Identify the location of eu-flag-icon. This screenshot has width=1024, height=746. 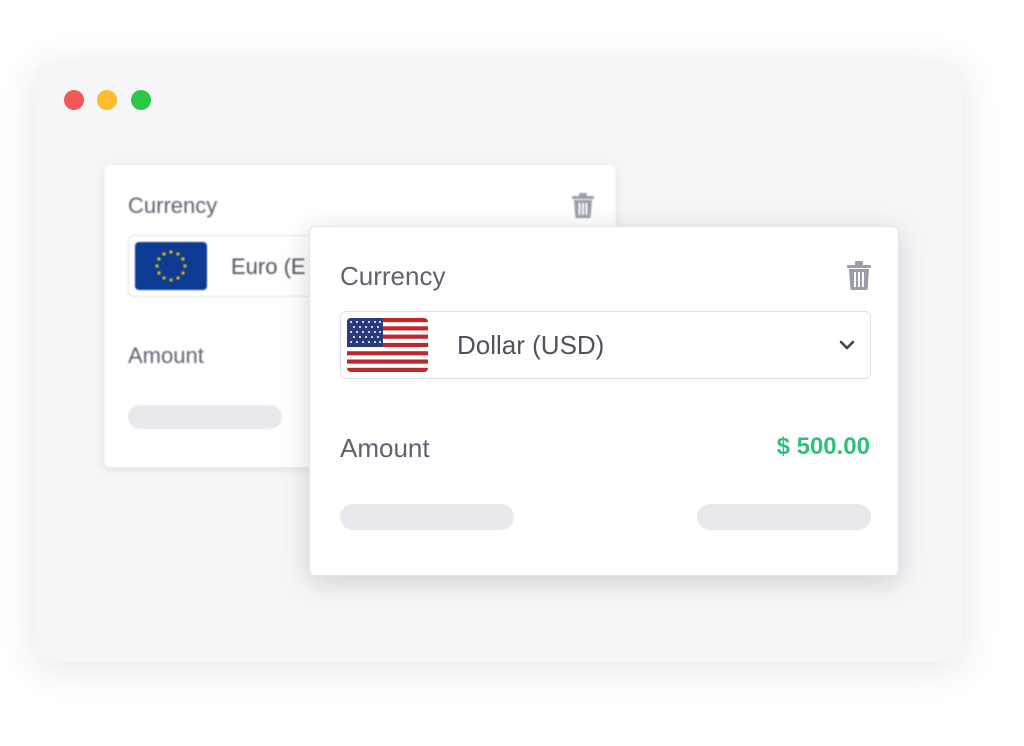
(171, 266).